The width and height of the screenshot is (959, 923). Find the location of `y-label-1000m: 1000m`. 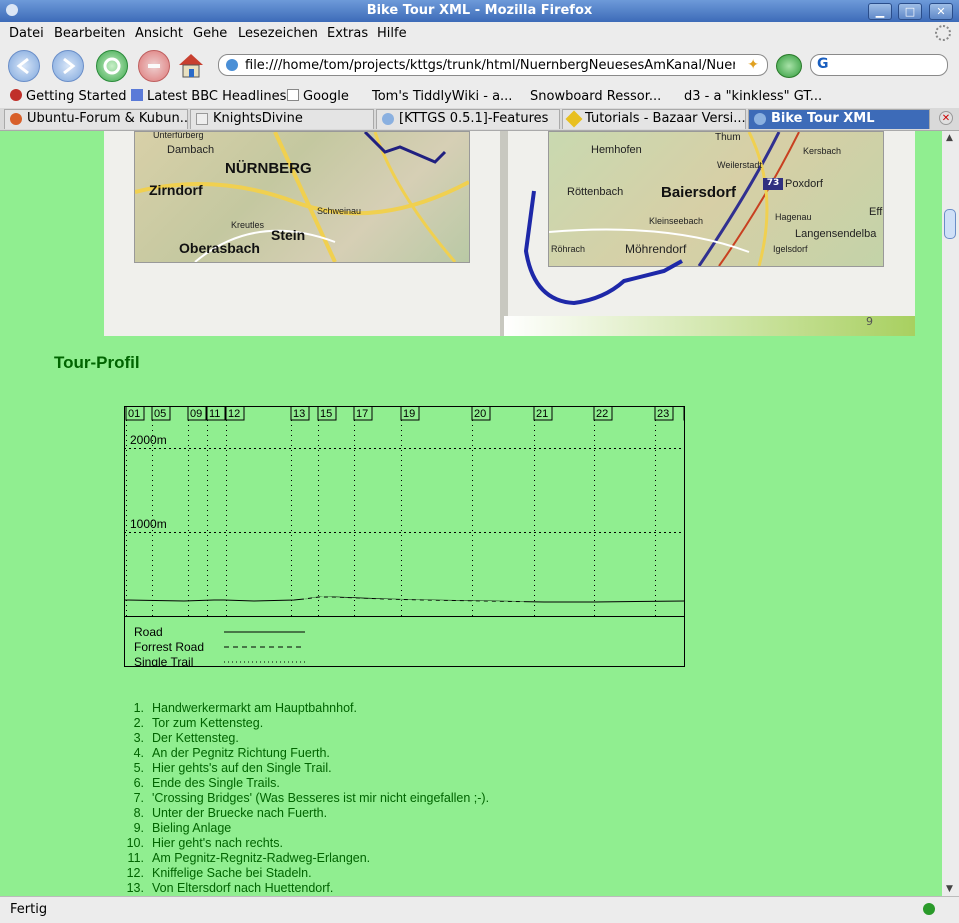

y-label-1000m: 1000m is located at coordinates (148, 524).